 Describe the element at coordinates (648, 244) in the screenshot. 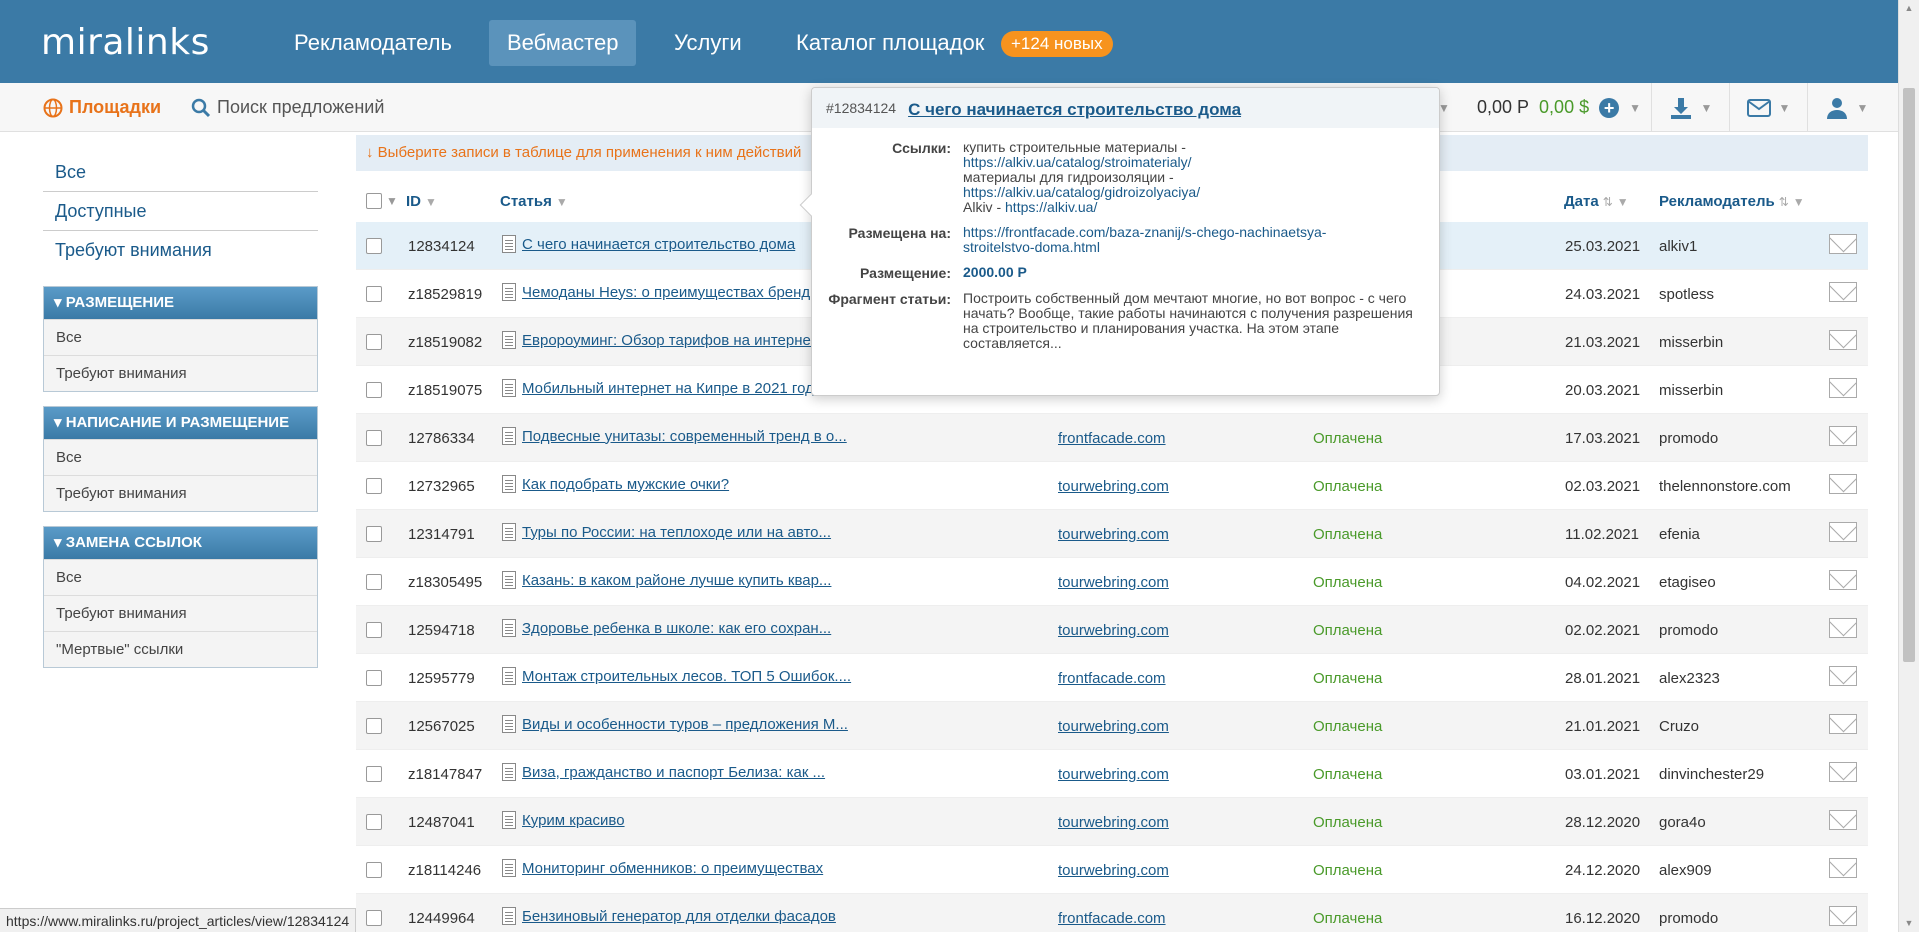

I see `row-article: С чего начинается строительство дома` at that location.